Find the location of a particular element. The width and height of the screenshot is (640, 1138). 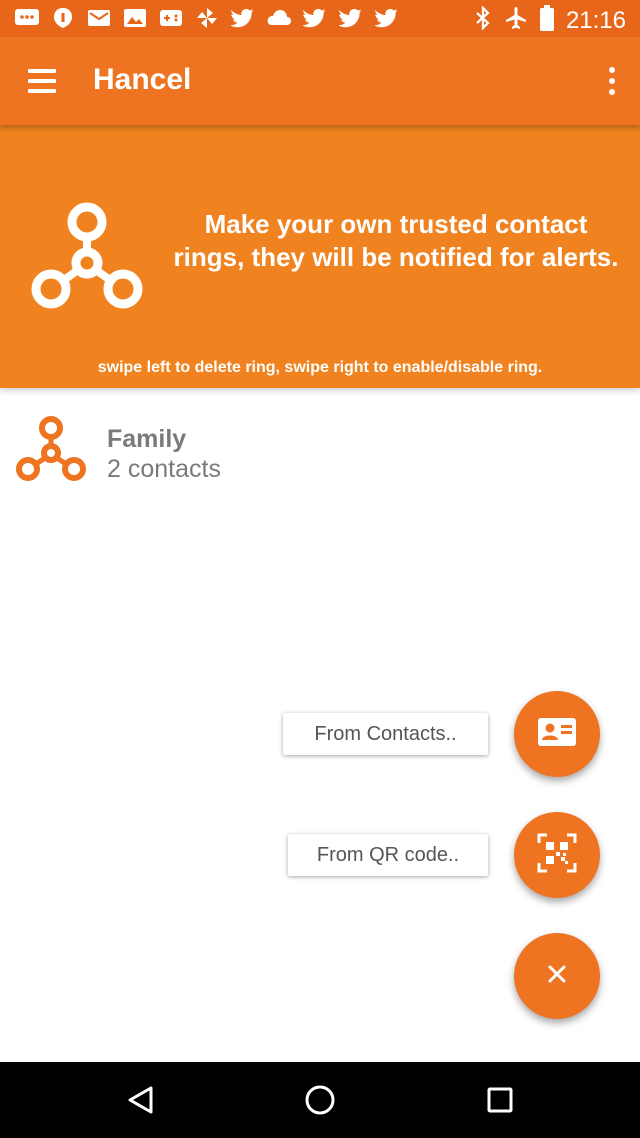

from-contacts-button is located at coordinates (557, 734).